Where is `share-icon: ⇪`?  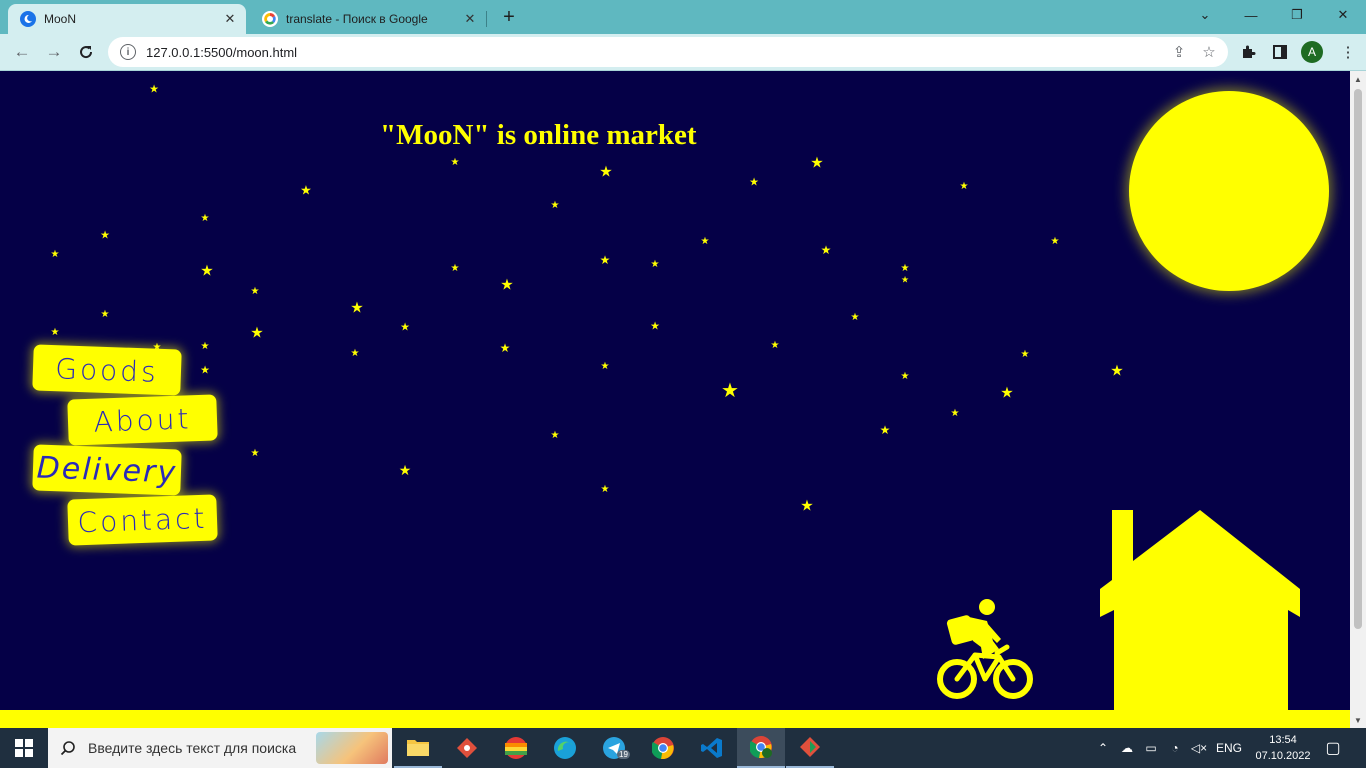 share-icon: ⇪ is located at coordinates (1179, 52).